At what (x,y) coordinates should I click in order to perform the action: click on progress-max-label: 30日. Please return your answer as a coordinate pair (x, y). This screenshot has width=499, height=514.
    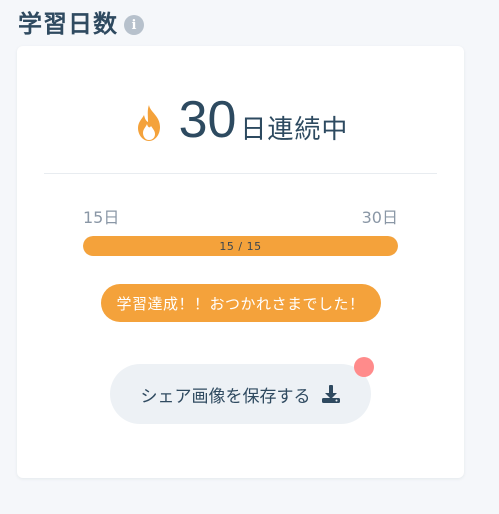
    Looking at the image, I should click on (379, 217).